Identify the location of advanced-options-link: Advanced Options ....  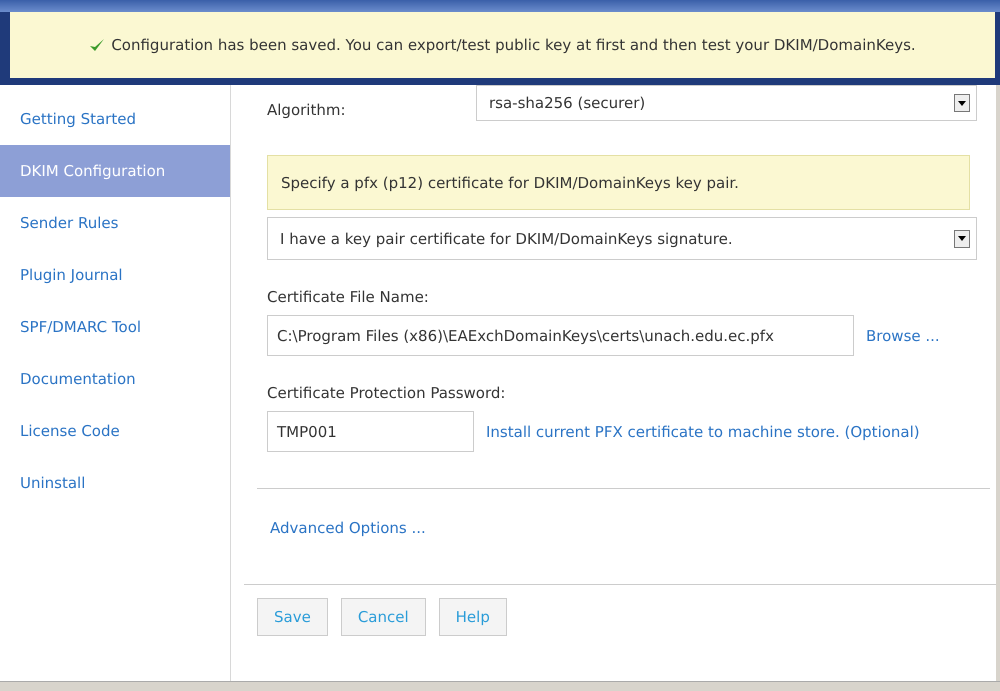
(348, 528).